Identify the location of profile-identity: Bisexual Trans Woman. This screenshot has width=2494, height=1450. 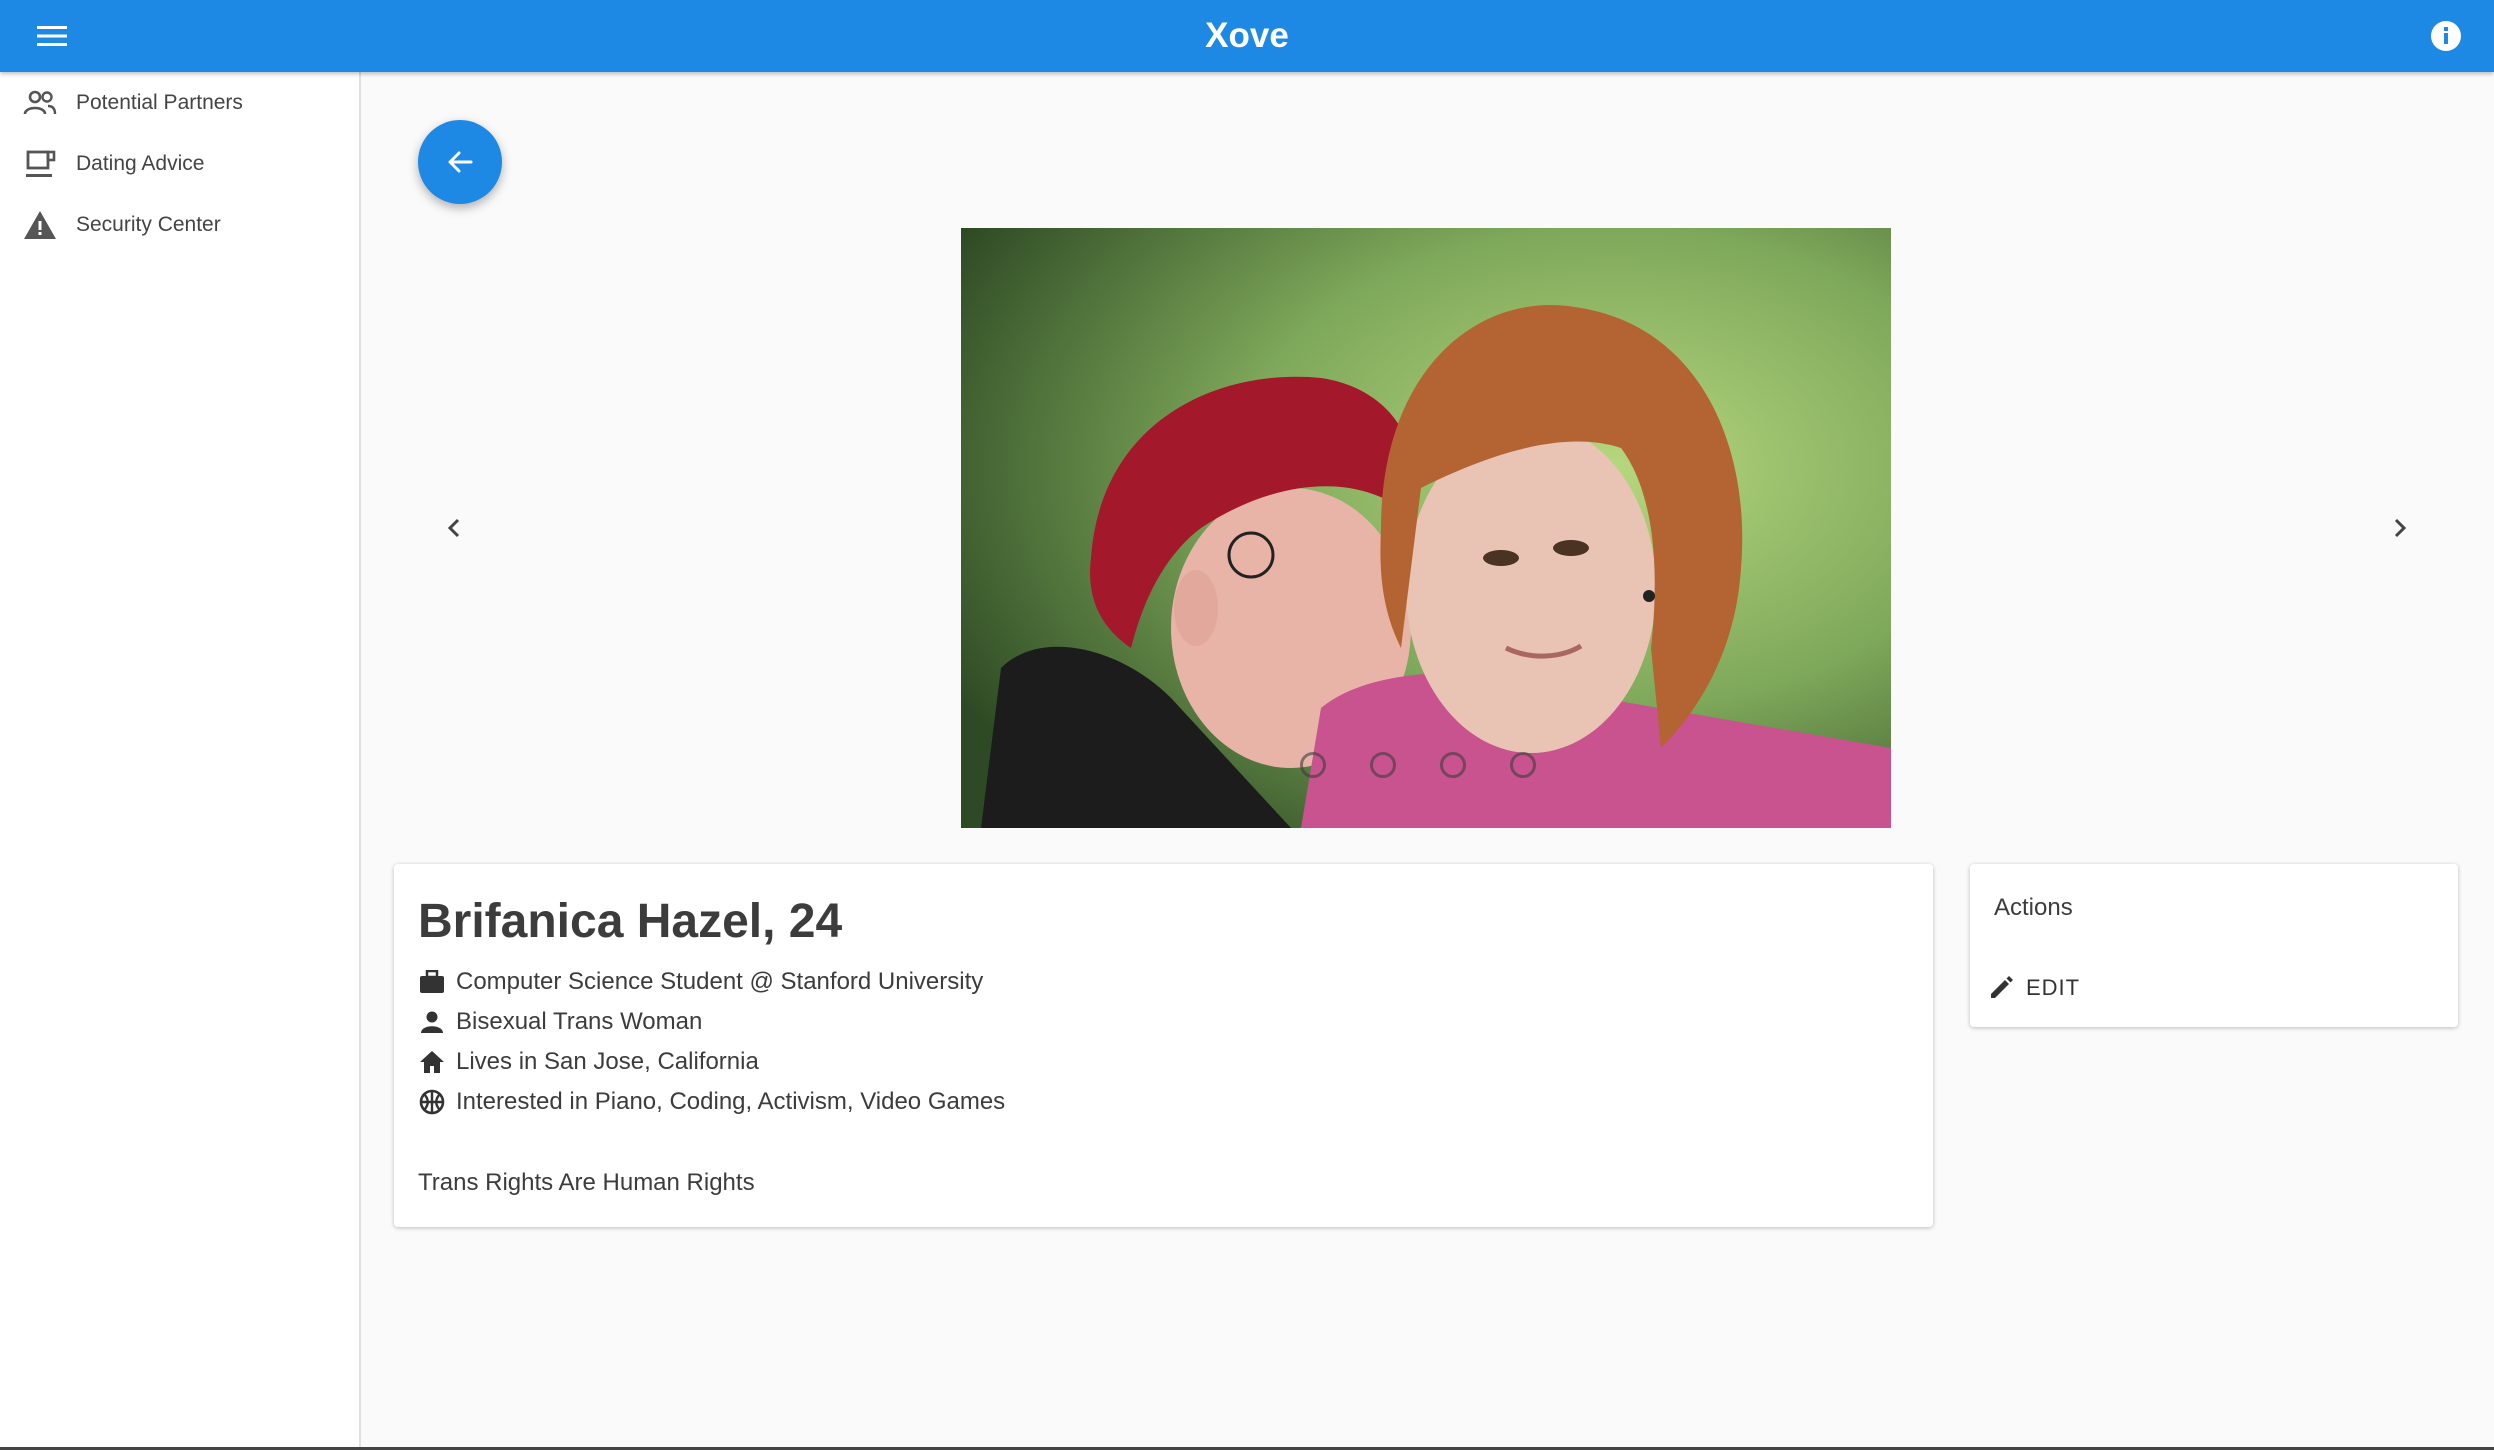
(560, 1022).